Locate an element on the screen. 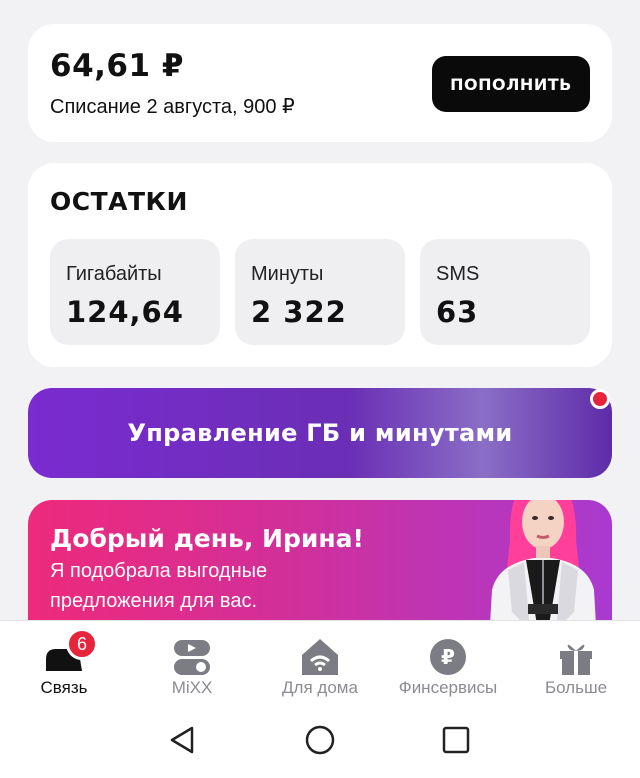  nav-label: Больше is located at coordinates (576, 687).